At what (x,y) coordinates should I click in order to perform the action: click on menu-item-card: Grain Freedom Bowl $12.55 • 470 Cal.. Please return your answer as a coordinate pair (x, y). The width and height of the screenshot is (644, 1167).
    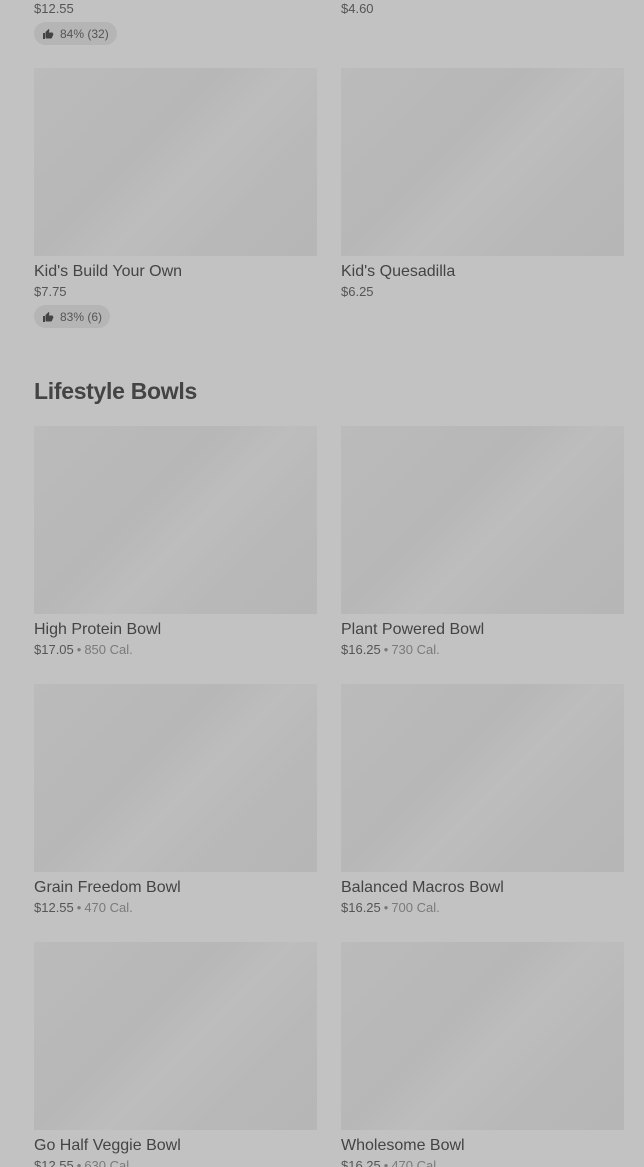
    Looking at the image, I should click on (175, 800).